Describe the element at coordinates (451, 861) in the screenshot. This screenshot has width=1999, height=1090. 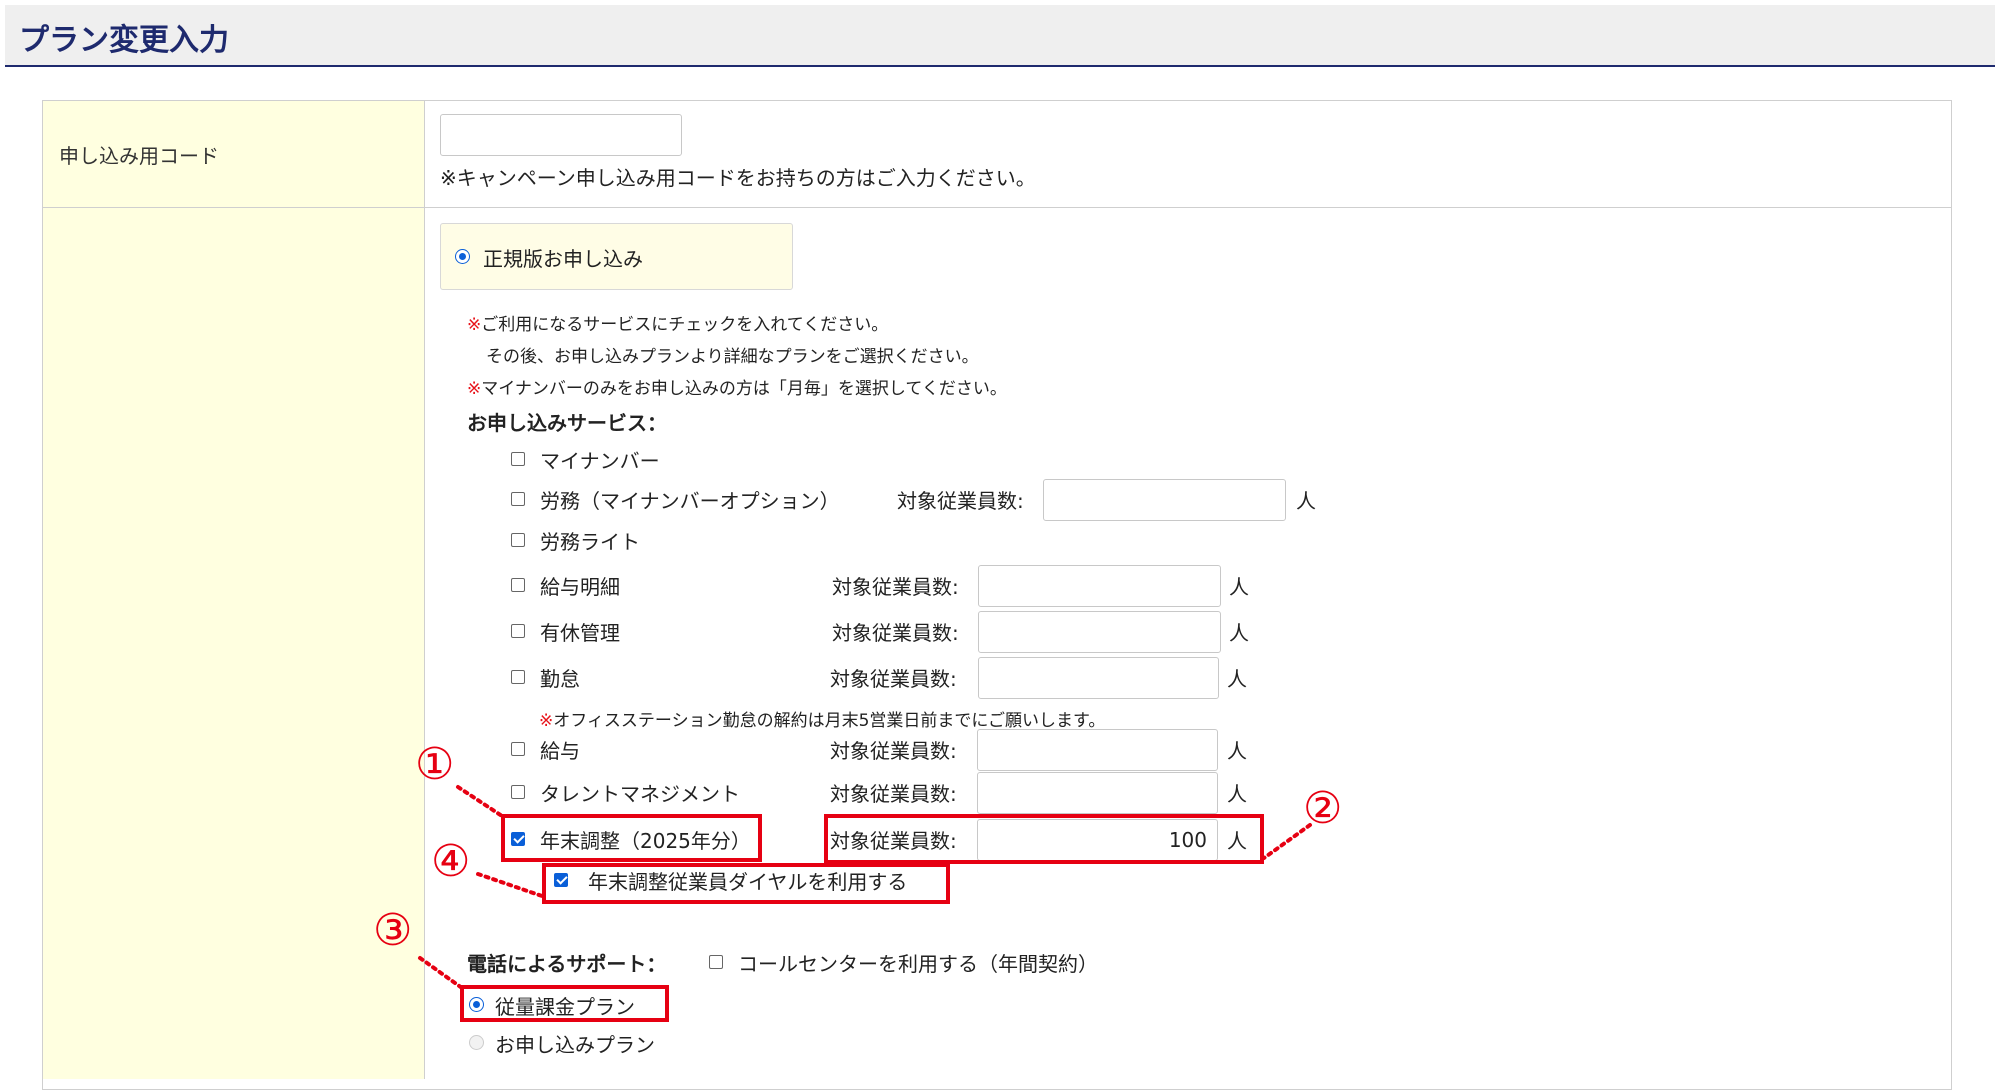
I see `marker-4-icon: ④` at that location.